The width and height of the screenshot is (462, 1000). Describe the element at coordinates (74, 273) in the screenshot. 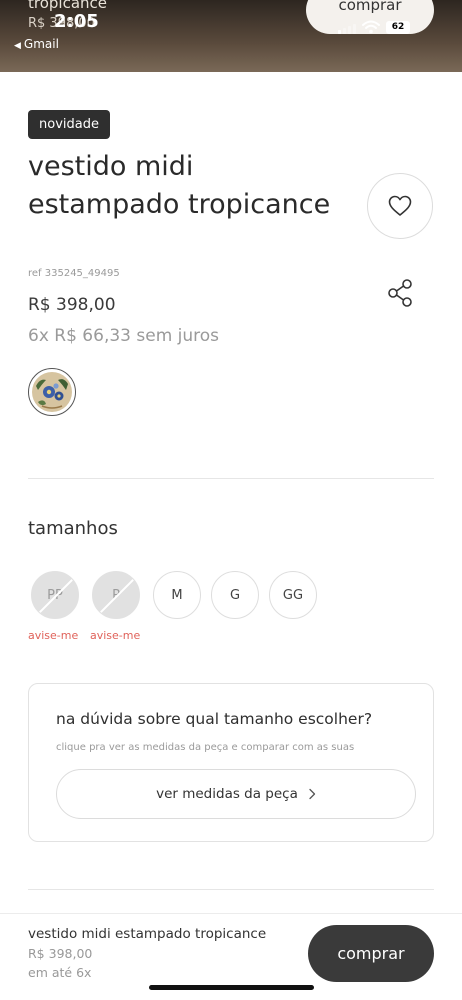

I see `product-ref: ref 335245_49495` at that location.